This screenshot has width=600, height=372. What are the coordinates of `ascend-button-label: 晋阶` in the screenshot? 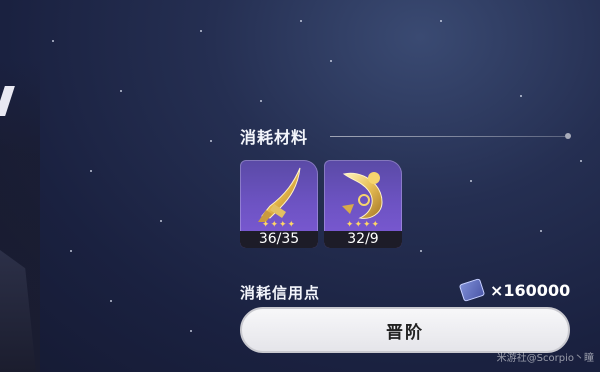 It's located at (405, 332).